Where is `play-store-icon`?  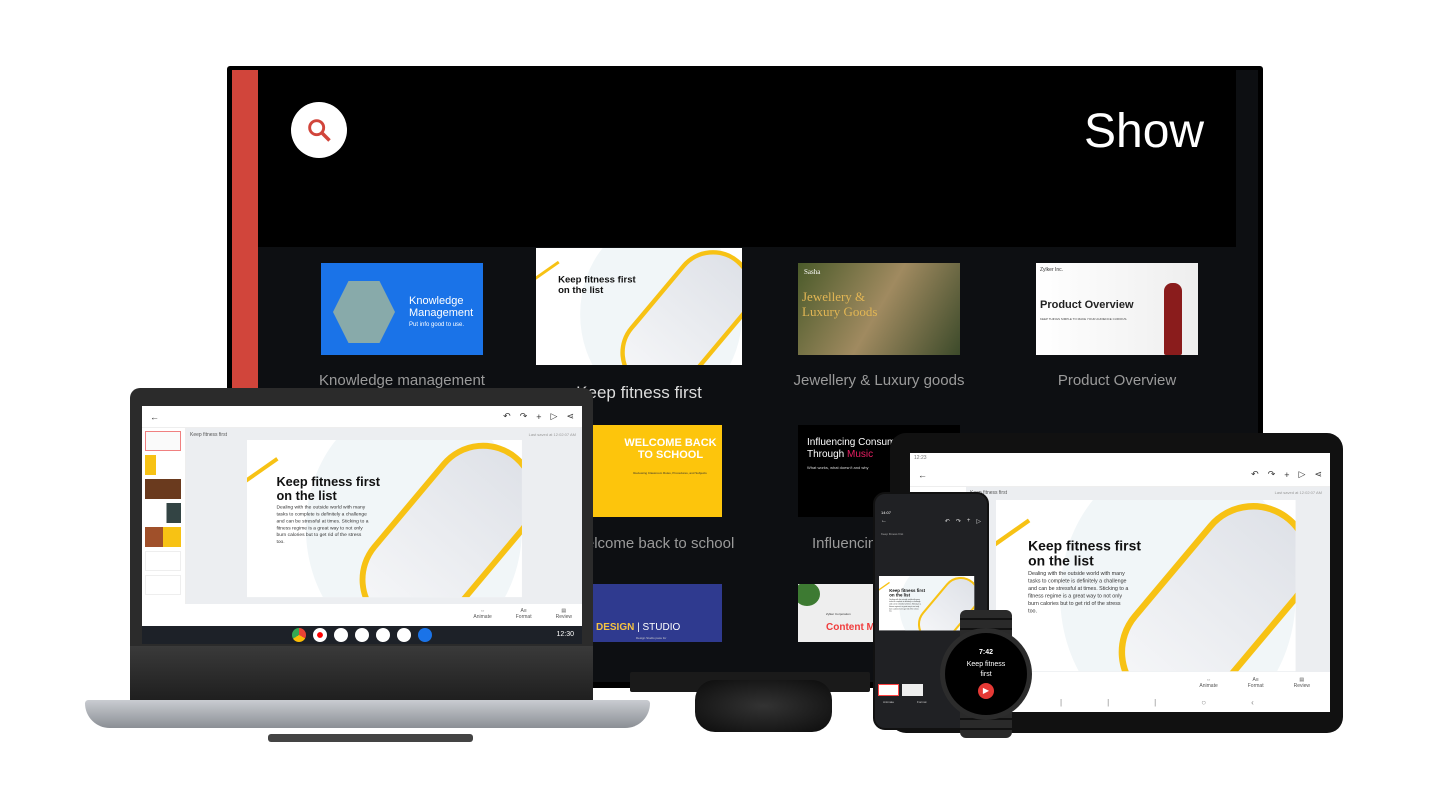
play-store-icon is located at coordinates (362, 635).